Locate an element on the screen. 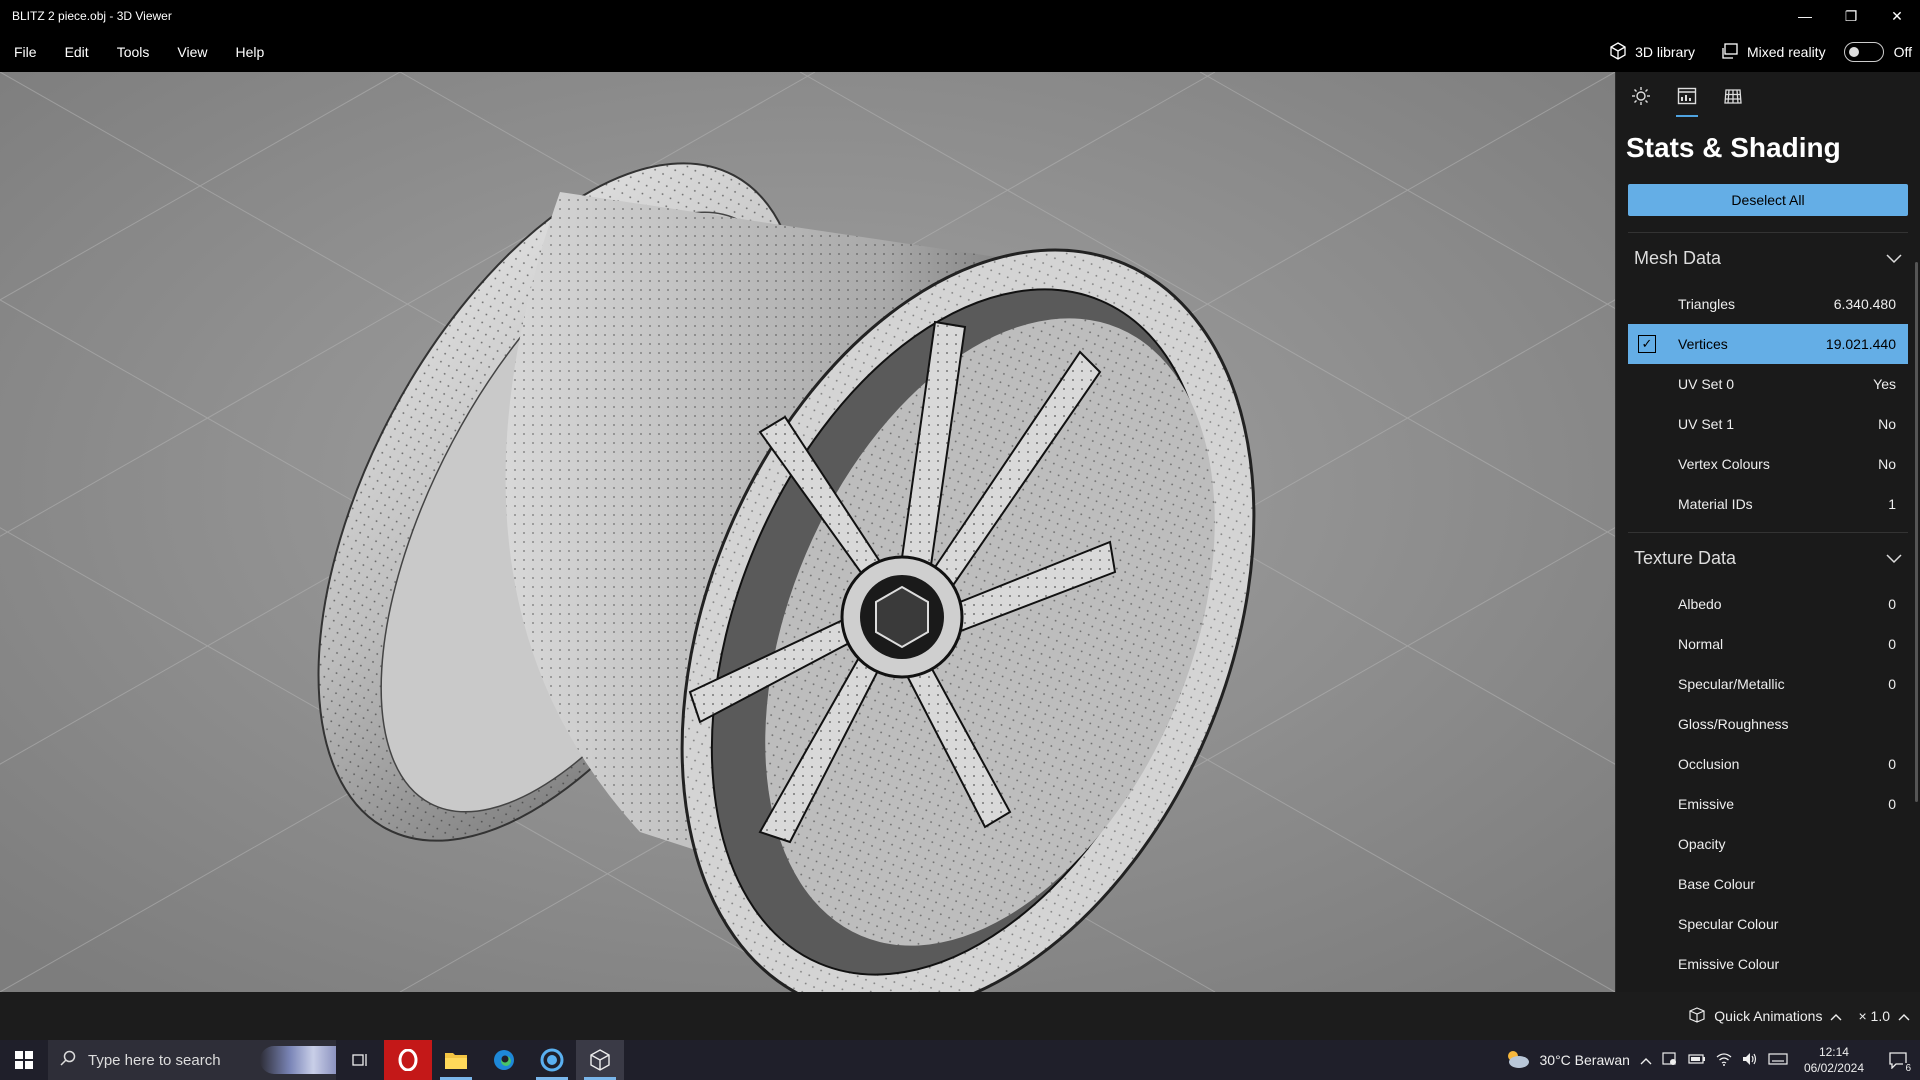 The height and width of the screenshot is (1080, 1920). mesh-data-section-header: Mesh Data is located at coordinates (1768, 258).